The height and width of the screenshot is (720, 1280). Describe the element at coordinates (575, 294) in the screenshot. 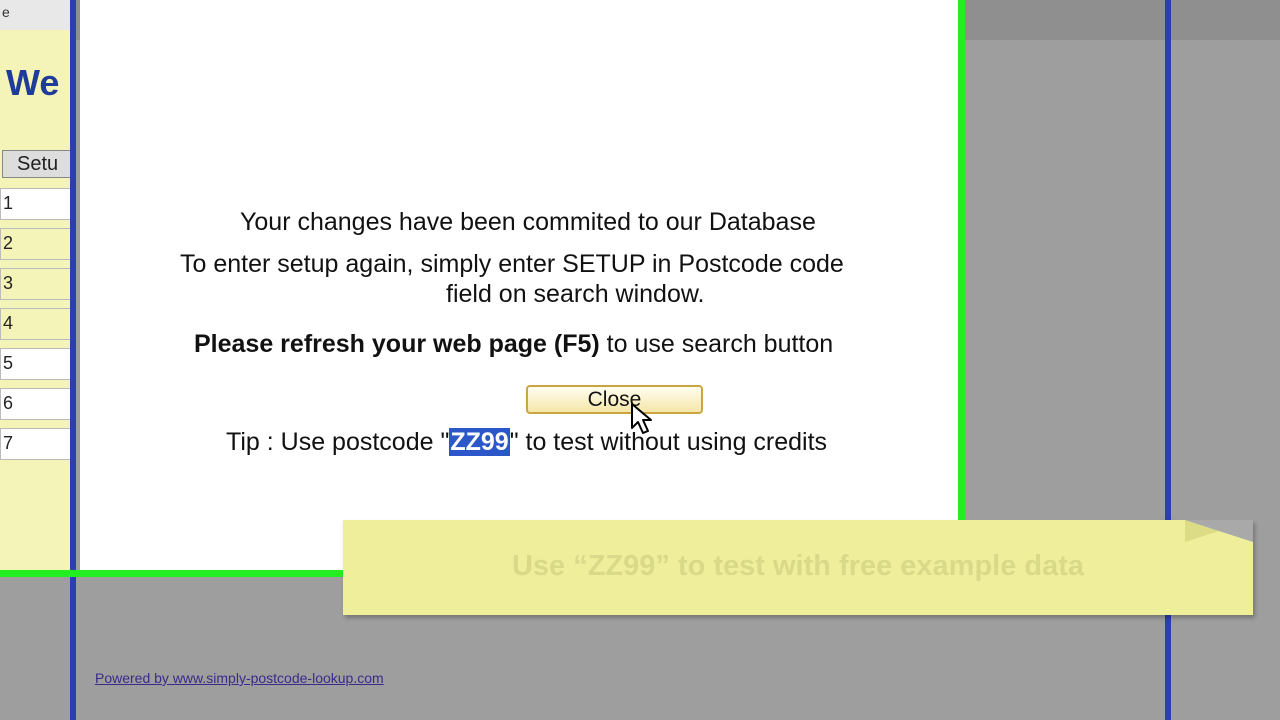

I see `setup-instruction-continued: field on search window.` at that location.